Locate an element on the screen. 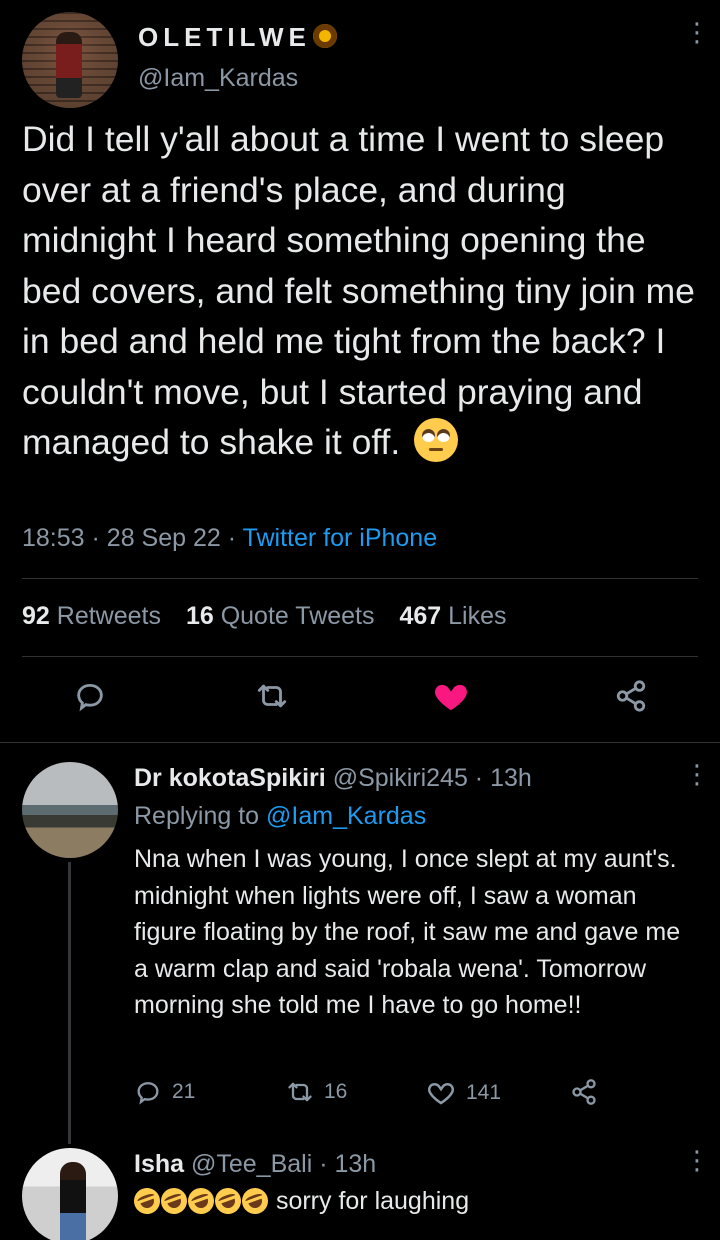  author-handle: @Iam_Kardas is located at coordinates (218, 78).